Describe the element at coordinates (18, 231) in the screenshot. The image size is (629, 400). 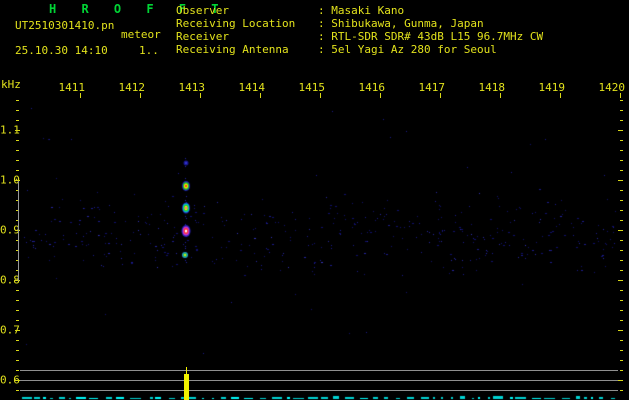
I see `detection-range-marker` at that location.